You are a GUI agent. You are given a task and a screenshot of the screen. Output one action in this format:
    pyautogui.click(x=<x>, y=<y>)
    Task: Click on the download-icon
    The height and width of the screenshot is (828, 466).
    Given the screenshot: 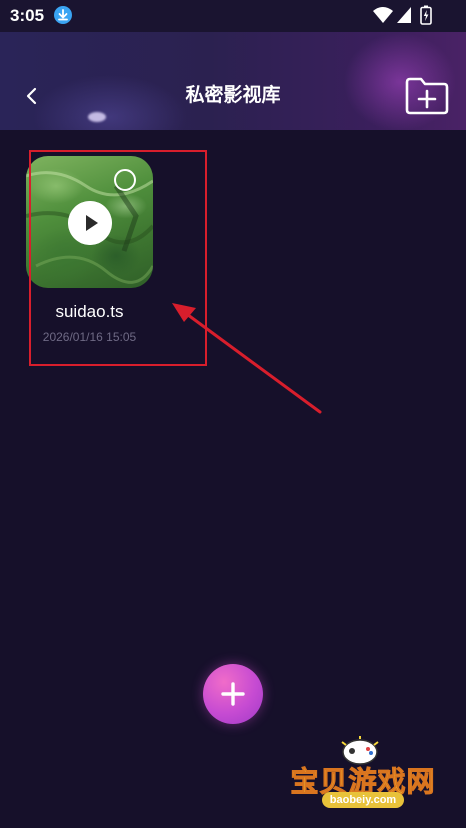 What is the action you would take?
    pyautogui.click(x=63, y=15)
    